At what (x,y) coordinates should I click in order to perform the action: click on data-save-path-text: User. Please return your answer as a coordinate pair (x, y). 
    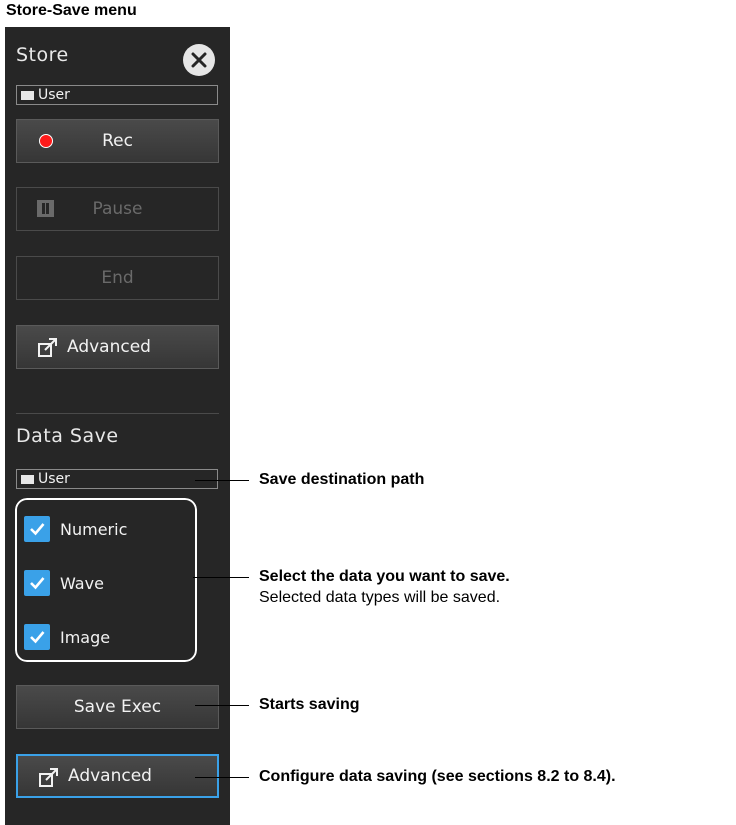
    Looking at the image, I should click on (54, 479).